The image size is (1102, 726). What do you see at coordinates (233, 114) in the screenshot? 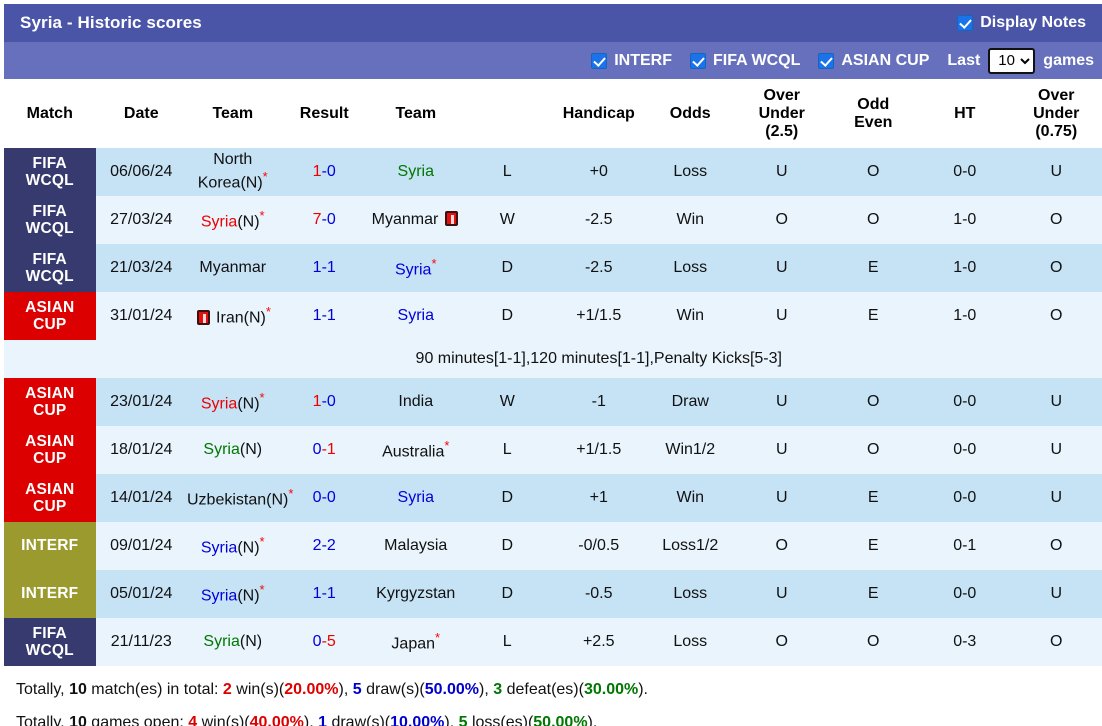
I see `col-team-home: Team` at bounding box center [233, 114].